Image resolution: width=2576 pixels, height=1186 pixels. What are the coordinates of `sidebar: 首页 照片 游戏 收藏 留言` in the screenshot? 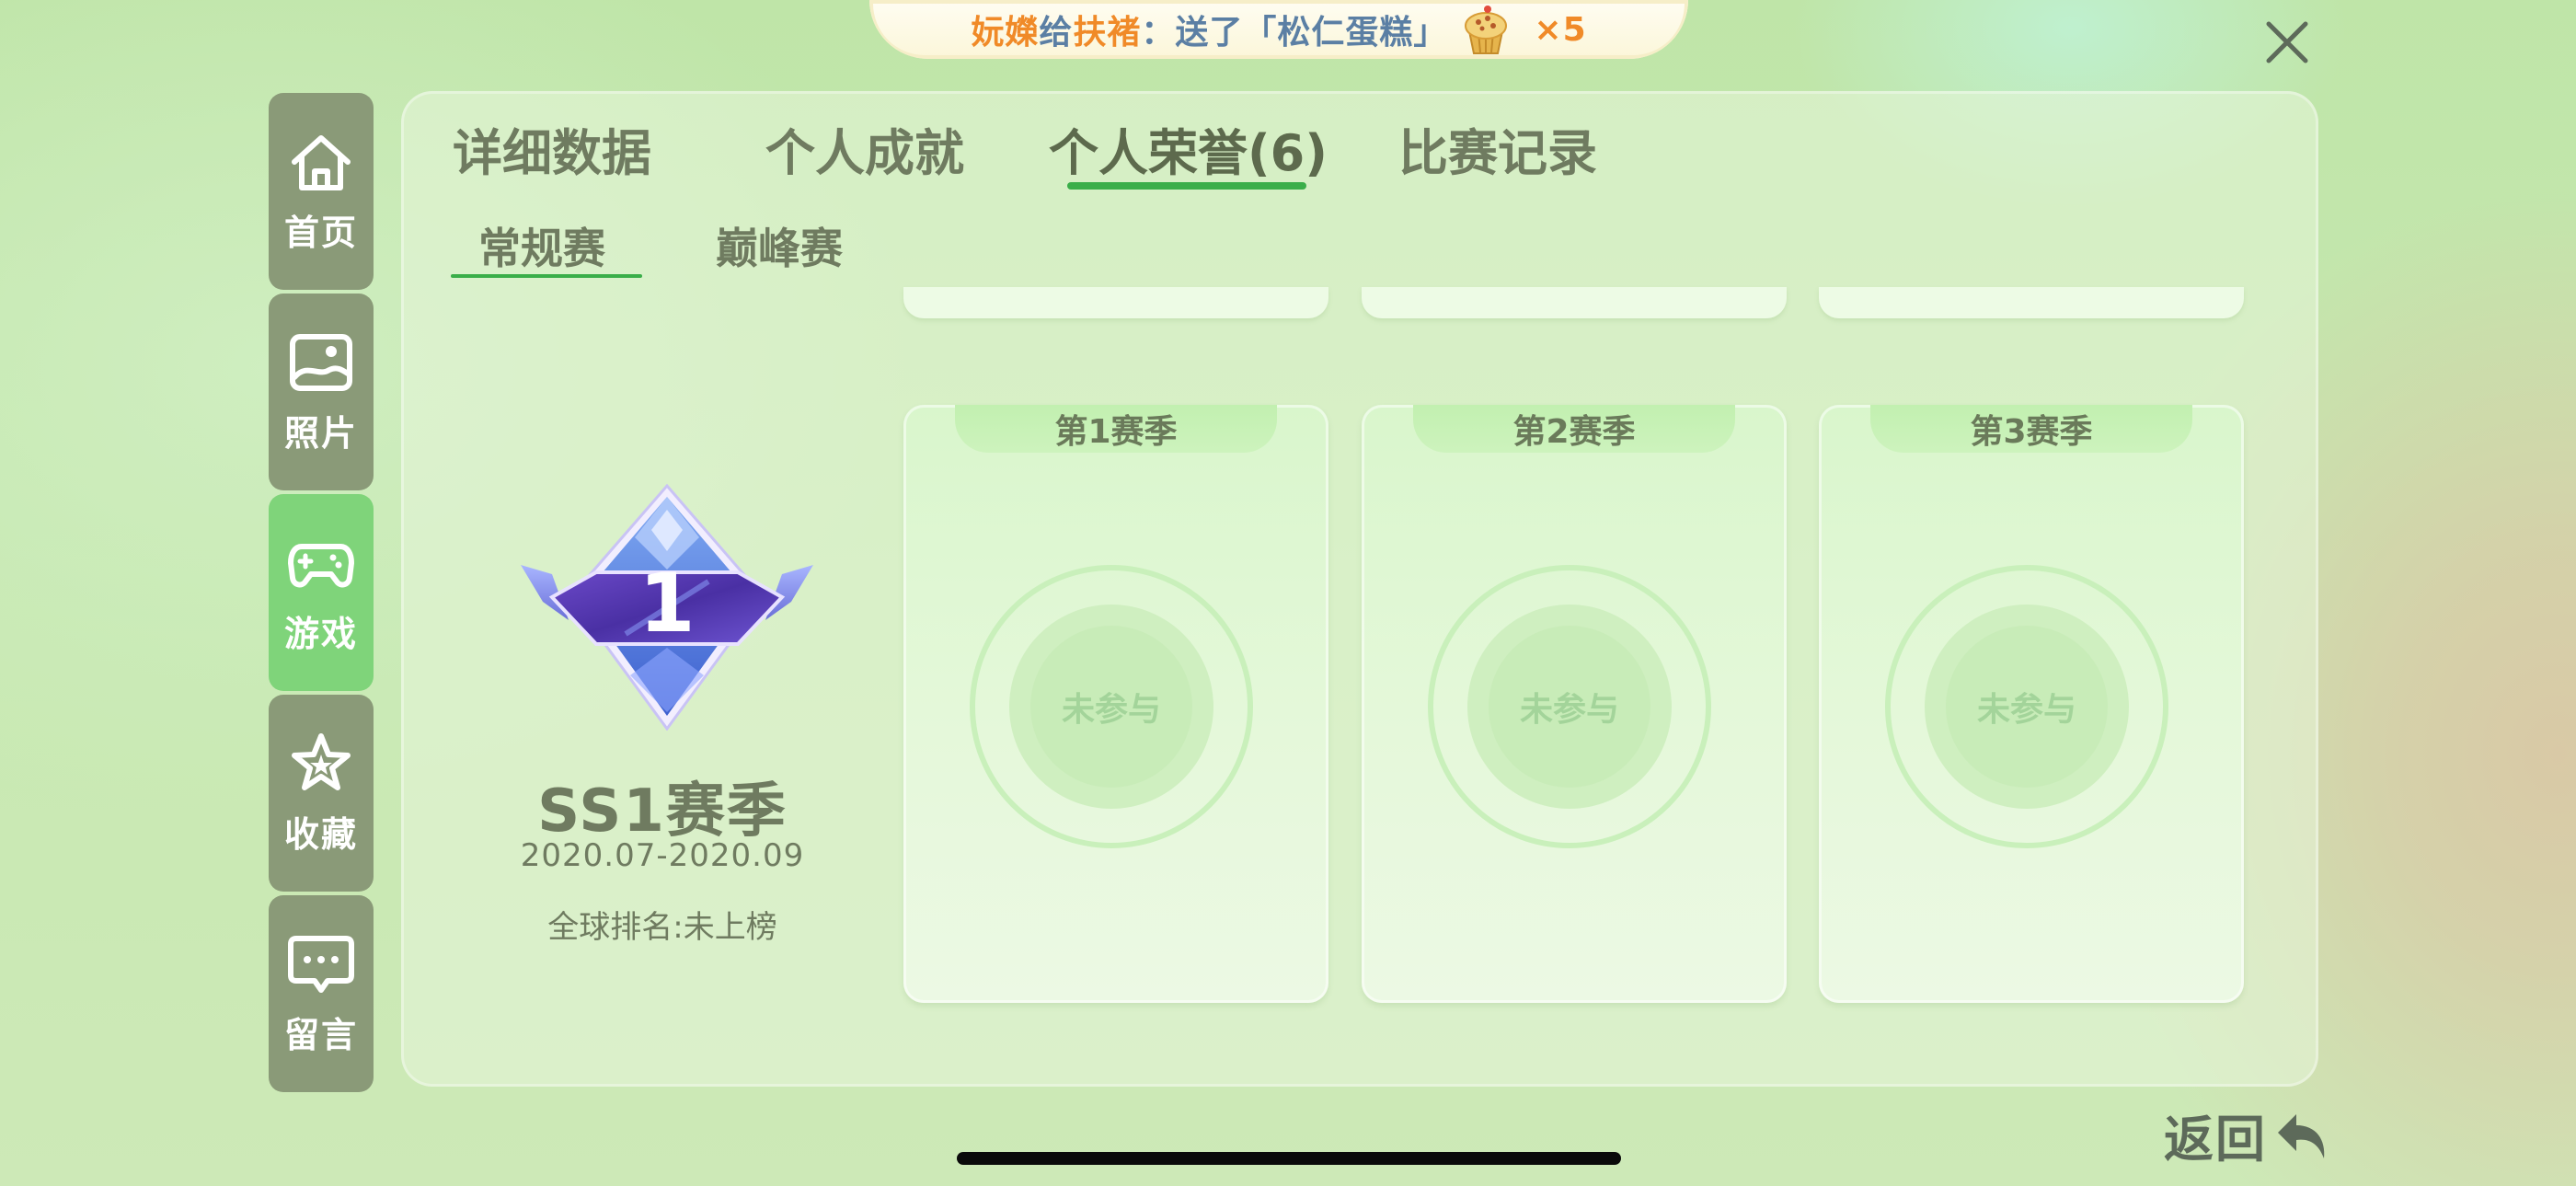 It's located at (321, 594).